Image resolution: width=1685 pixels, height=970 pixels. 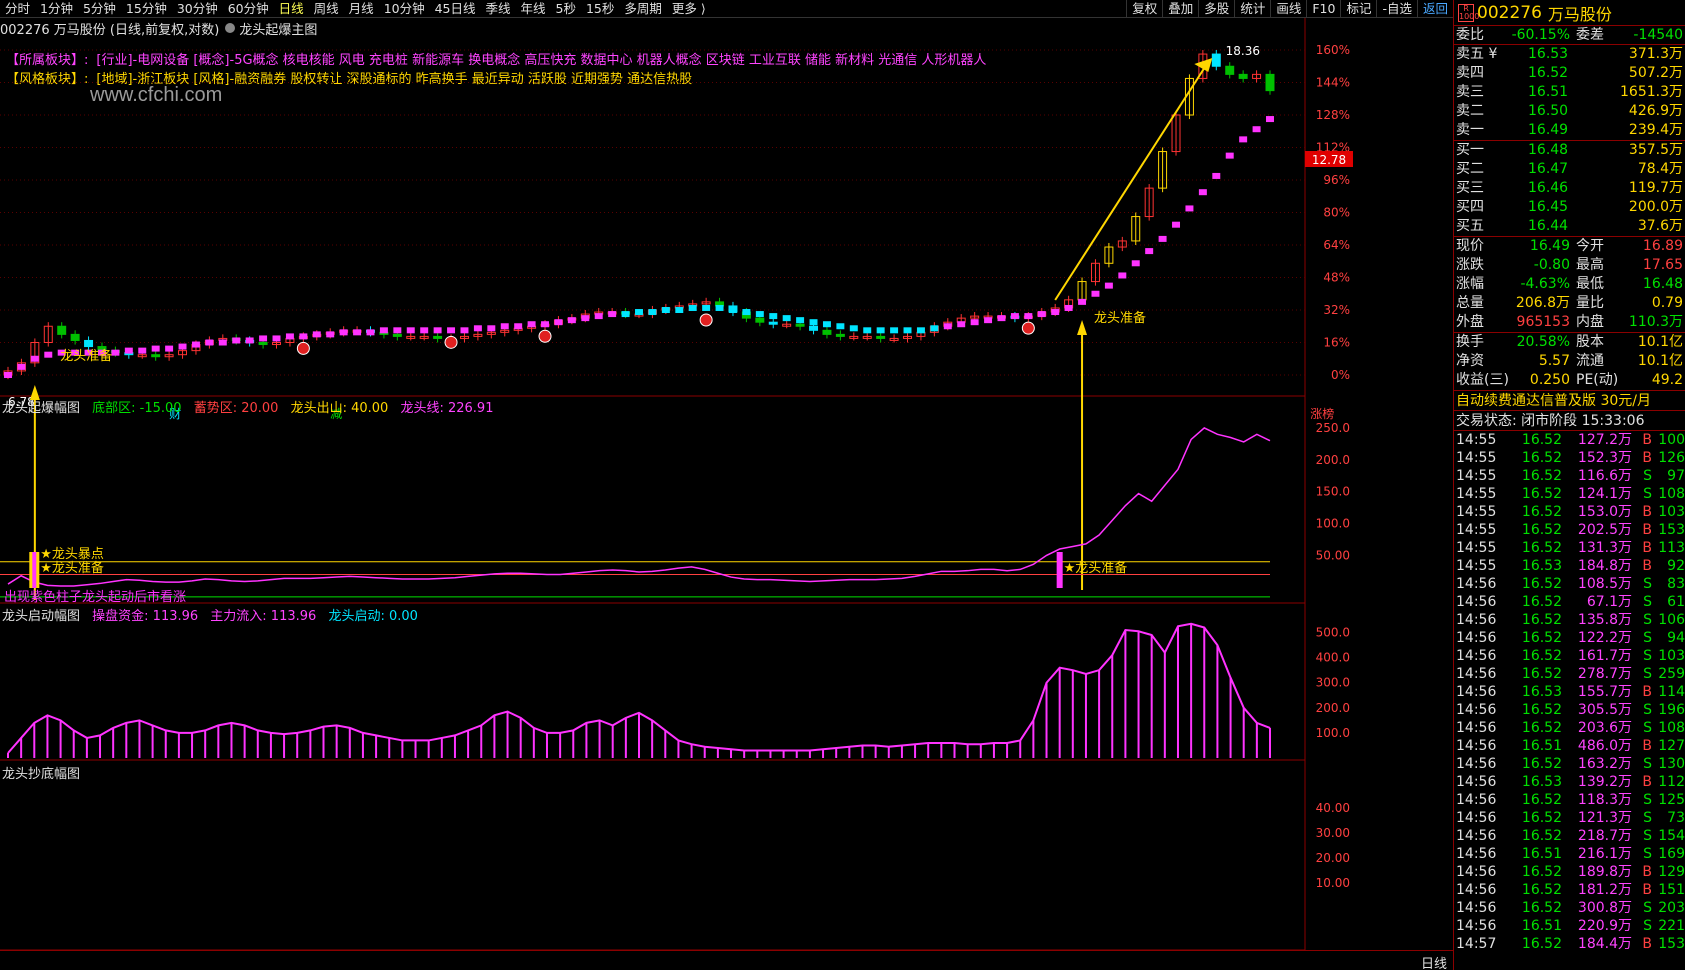 I want to click on stat2-label-2: PE(动), so click(x=1597, y=380).